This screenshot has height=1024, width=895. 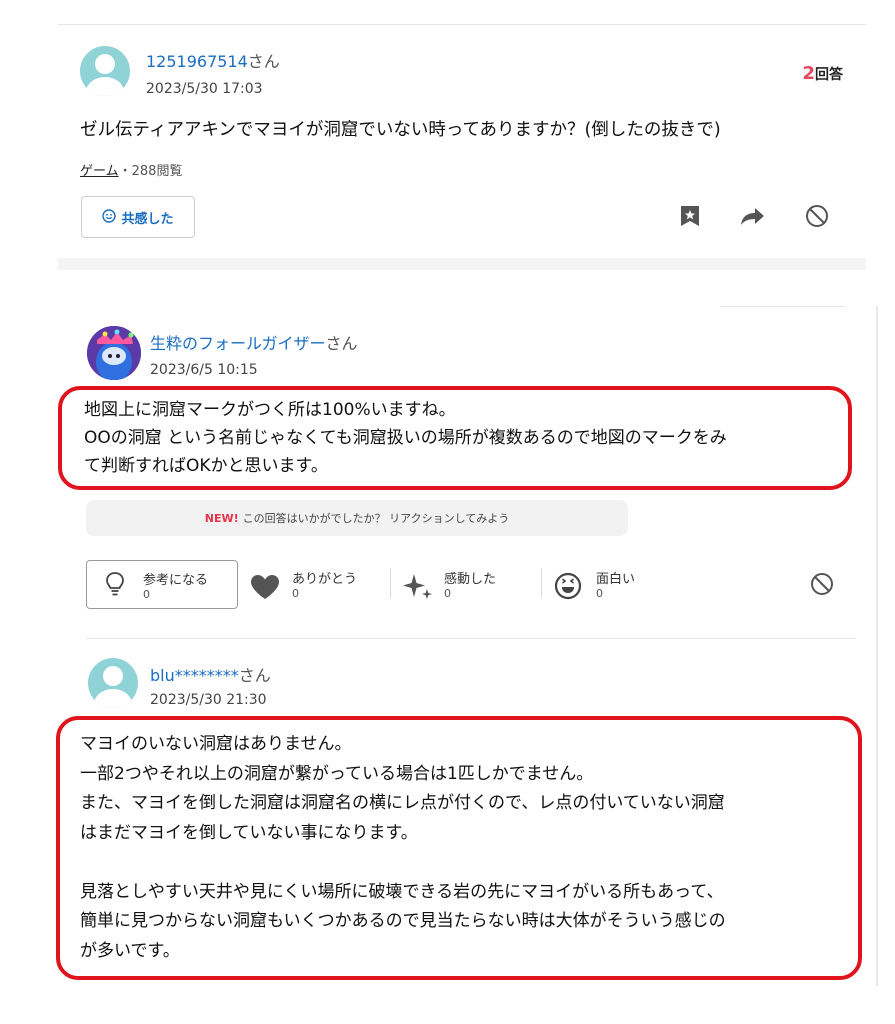 I want to click on reaction-prompt-text: この回答はいかがでしたか？ リアクションしてみよう, so click(x=376, y=518).